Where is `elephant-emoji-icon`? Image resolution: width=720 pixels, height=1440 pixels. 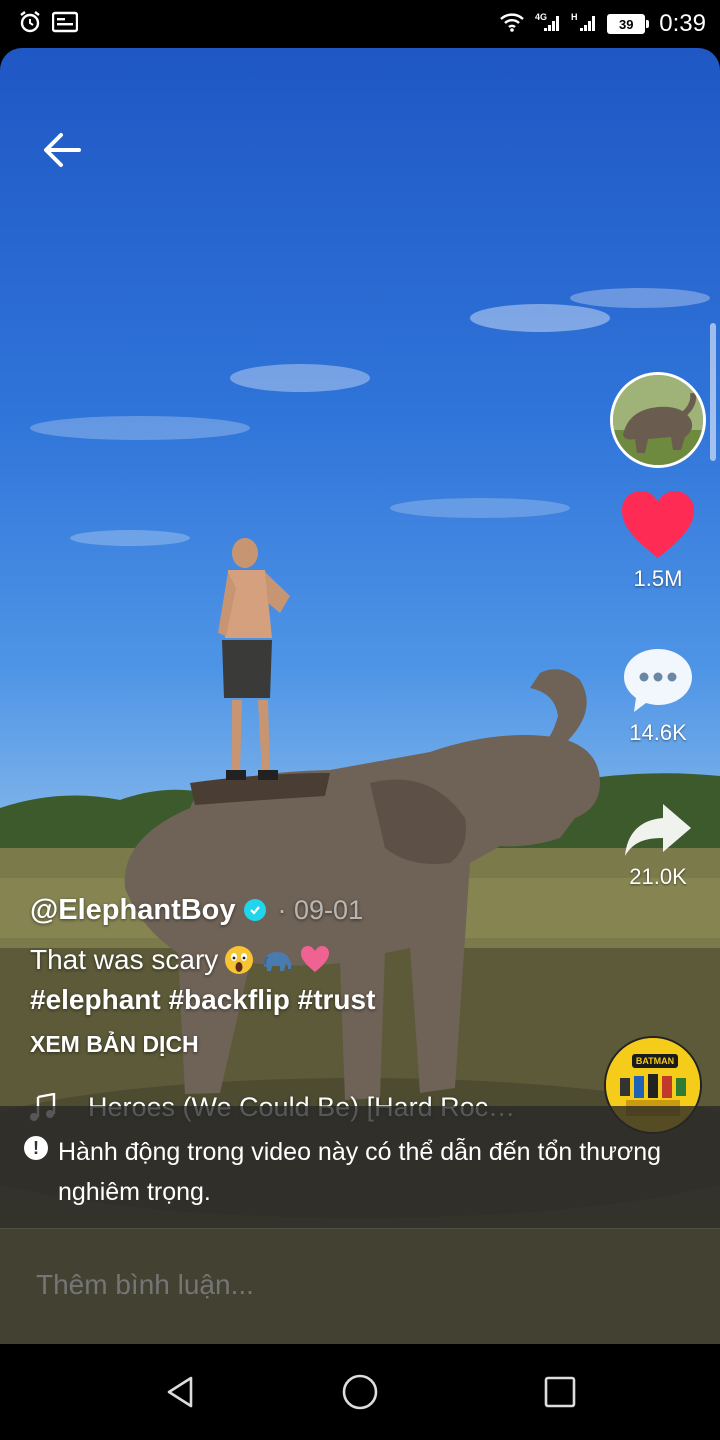 elephant-emoji-icon is located at coordinates (278, 961).